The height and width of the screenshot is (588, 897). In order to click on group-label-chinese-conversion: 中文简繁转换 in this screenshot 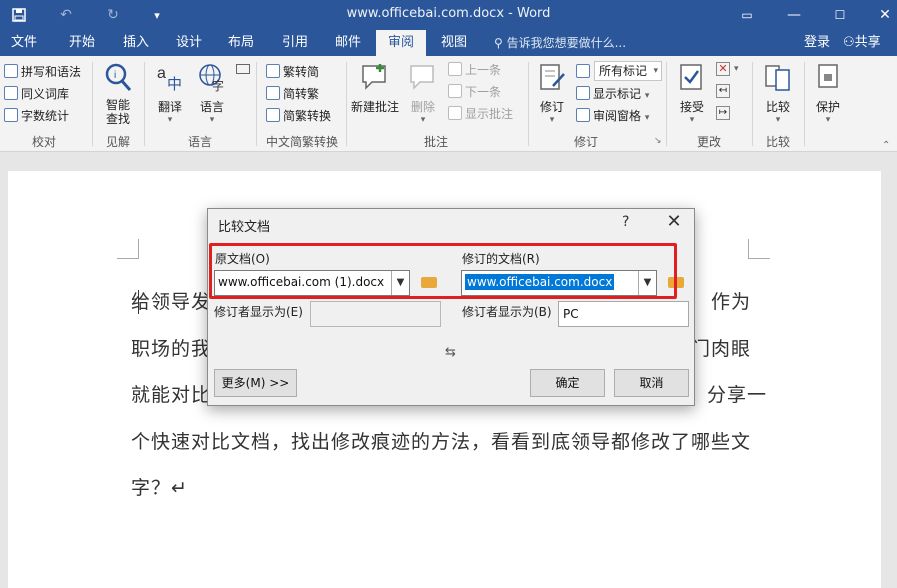, I will do `click(301, 142)`.